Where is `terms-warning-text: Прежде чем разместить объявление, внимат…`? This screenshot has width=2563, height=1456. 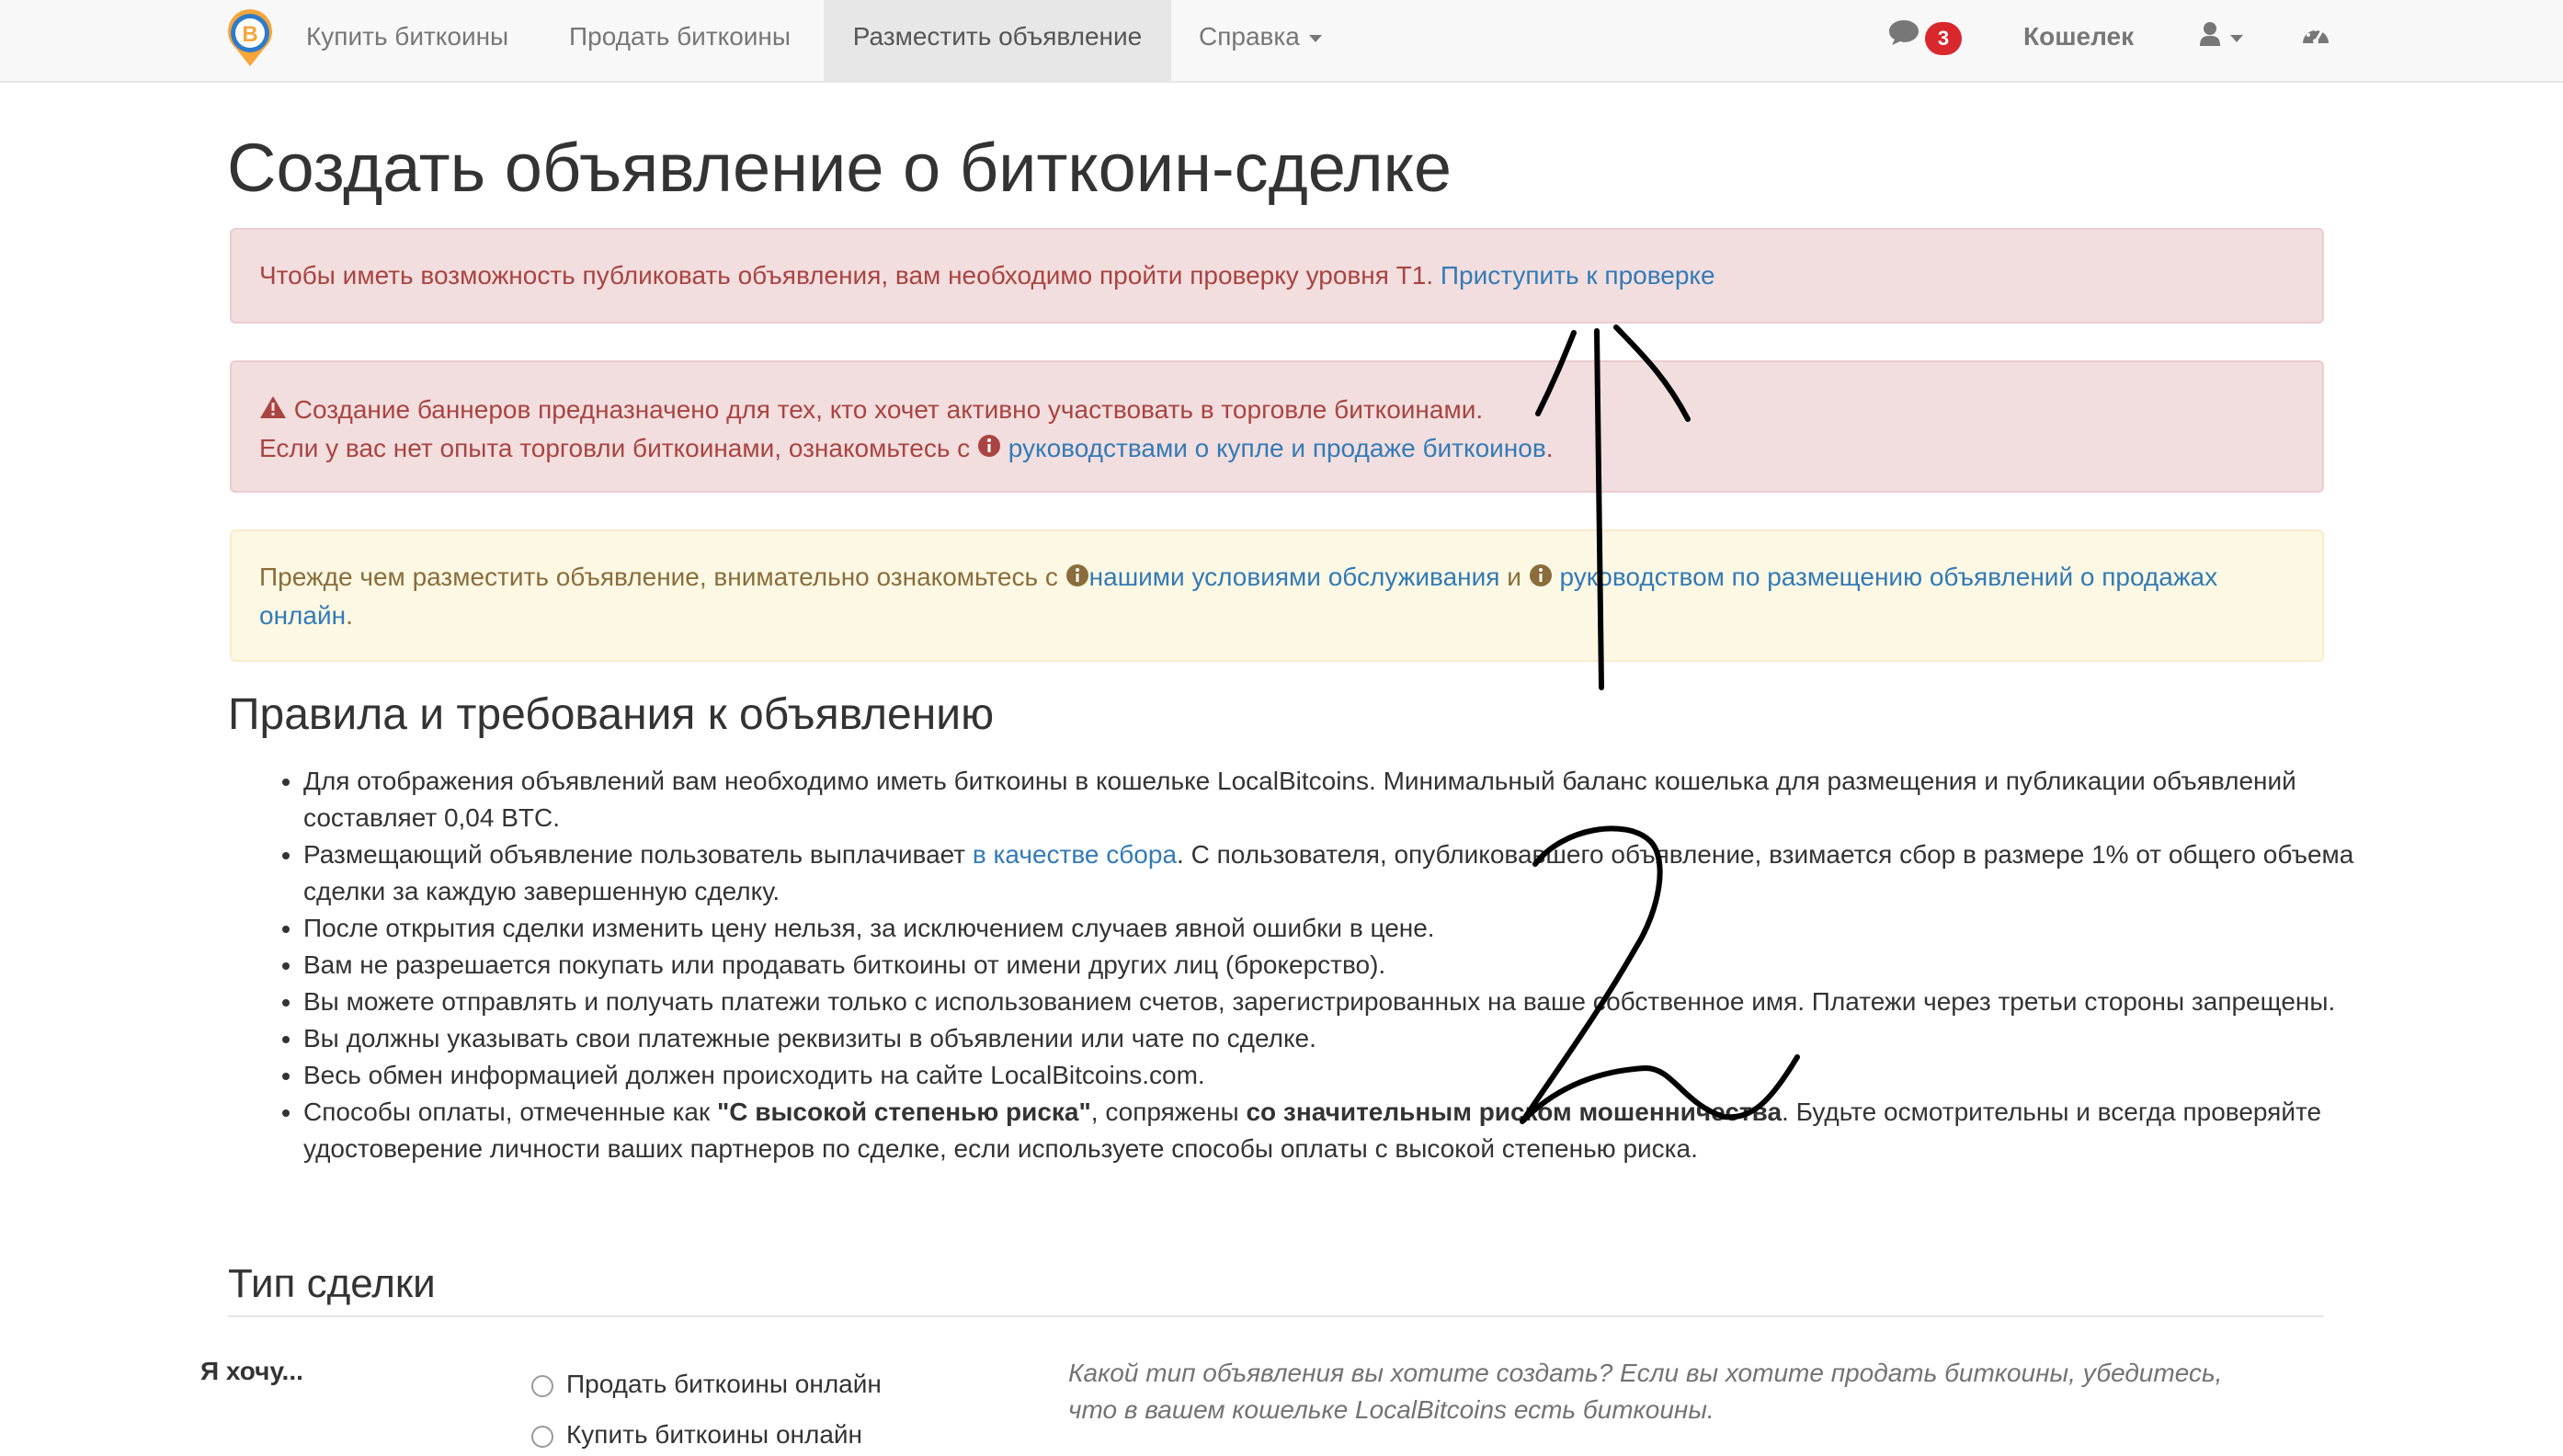
terms-warning-text: Прежде чем разместить объявление, внимат… is located at coordinates (662, 577).